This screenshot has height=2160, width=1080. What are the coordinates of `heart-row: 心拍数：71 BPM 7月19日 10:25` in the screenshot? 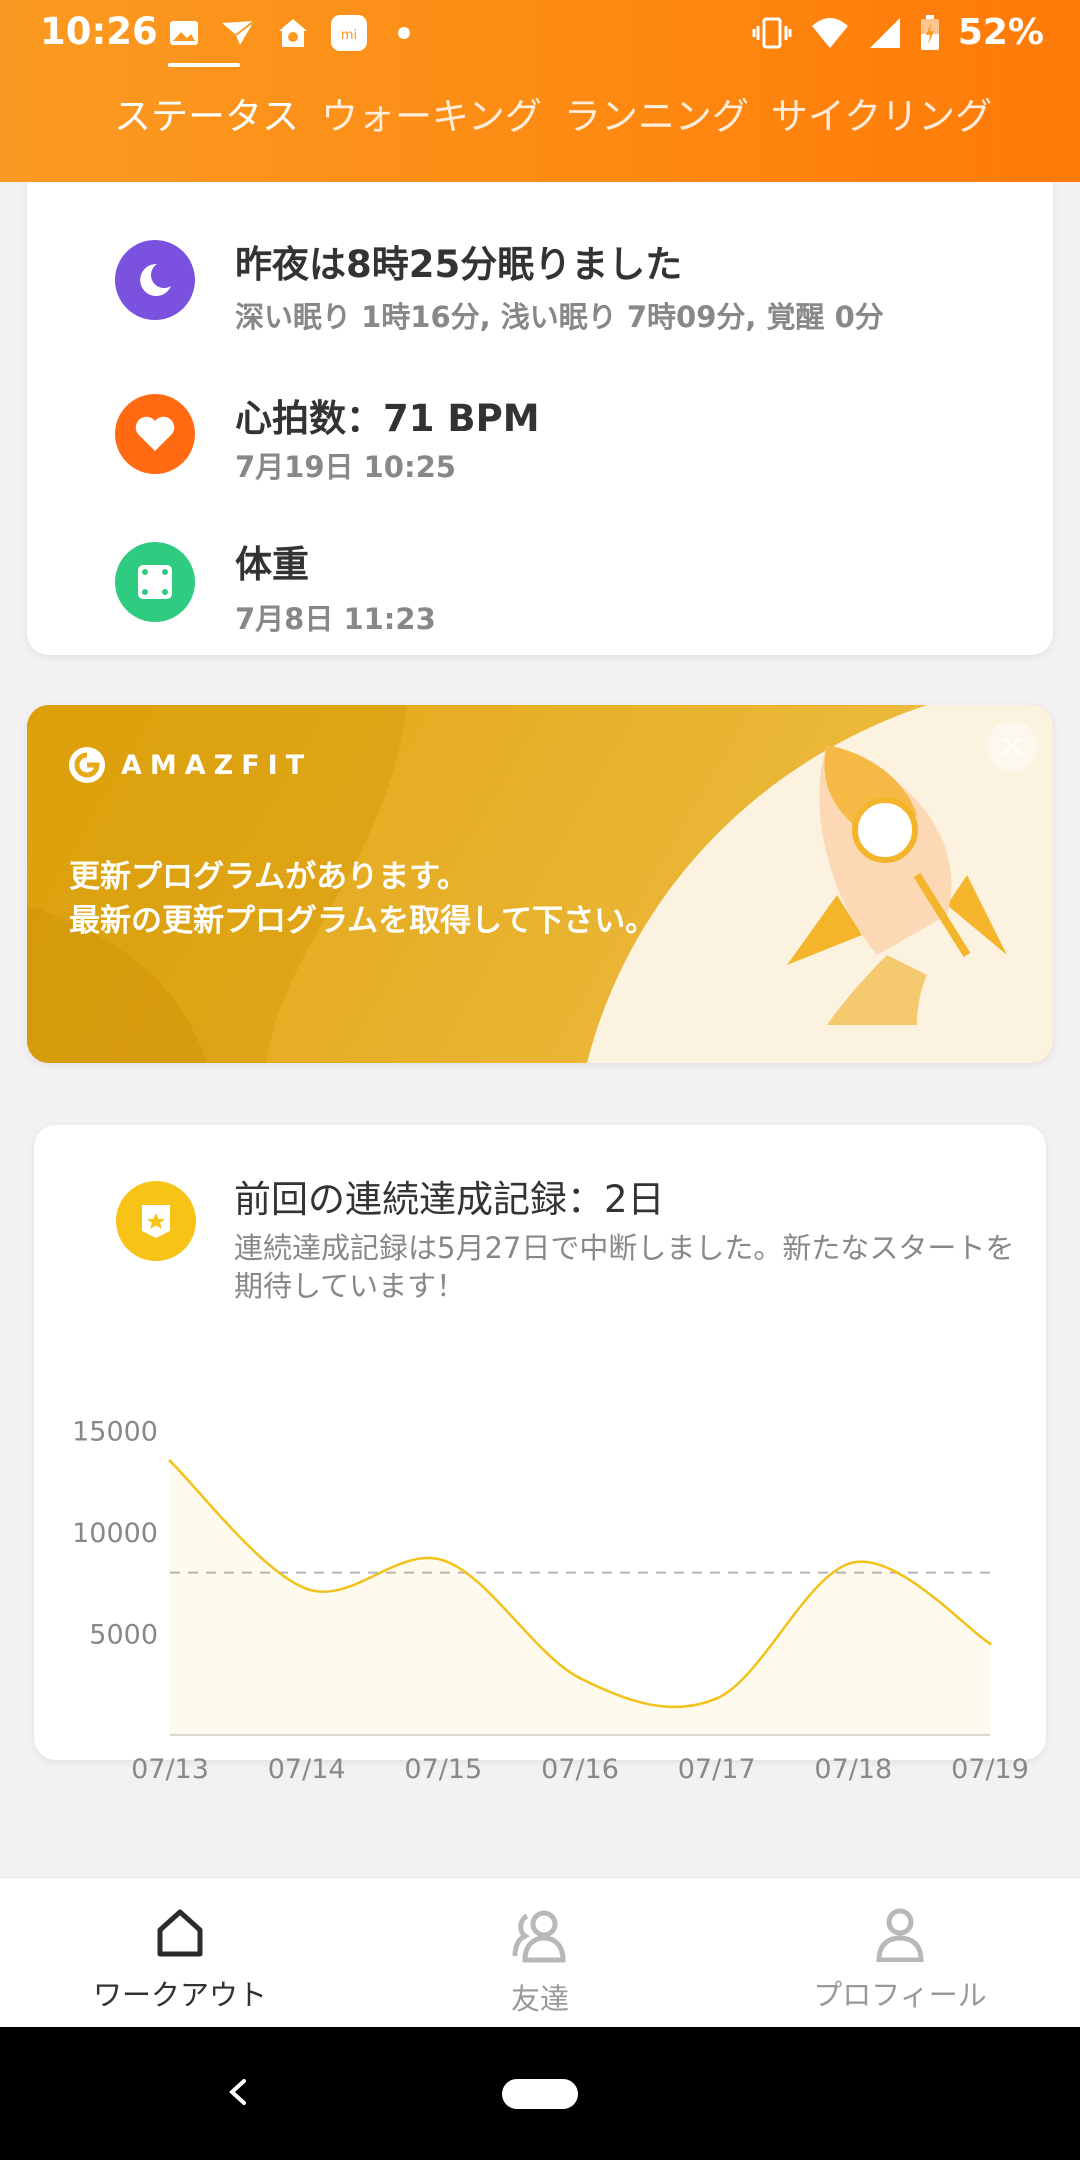 It's located at (540, 412).